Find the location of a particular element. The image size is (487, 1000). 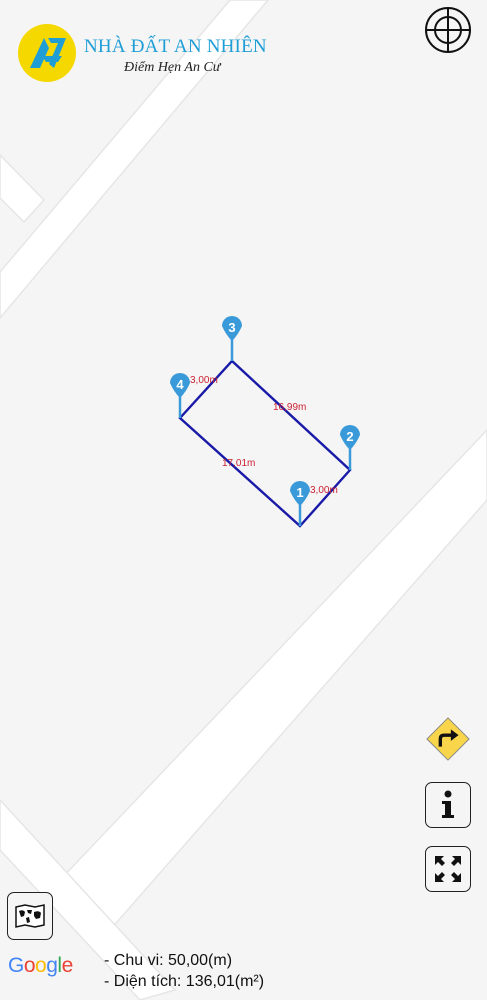

locate-button is located at coordinates (448, 30).